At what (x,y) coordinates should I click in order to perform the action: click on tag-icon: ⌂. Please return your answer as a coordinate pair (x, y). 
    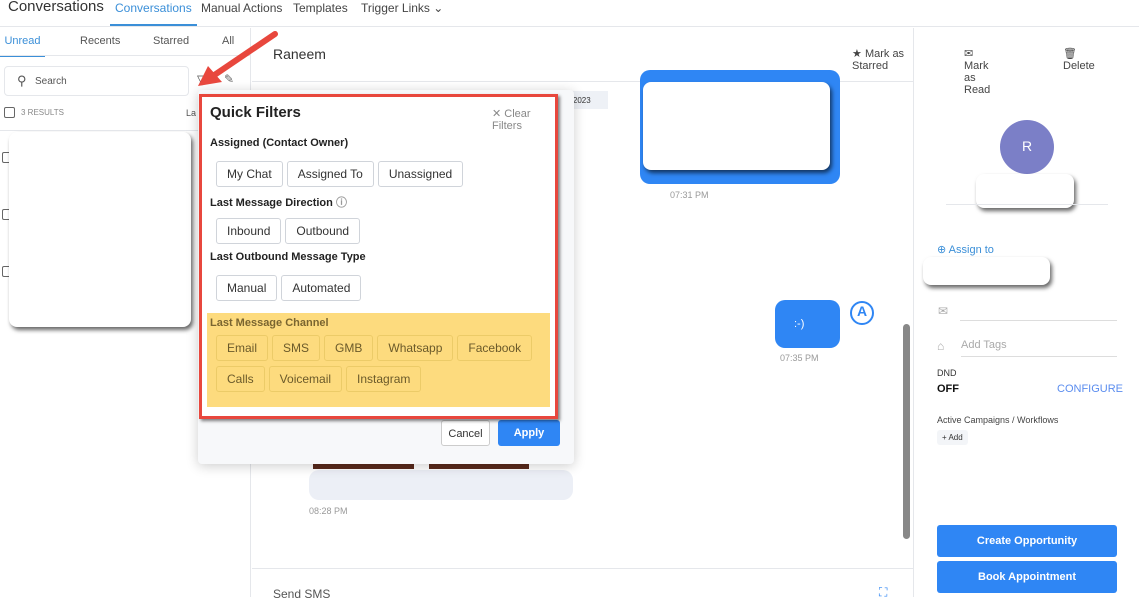
    Looking at the image, I should click on (941, 346).